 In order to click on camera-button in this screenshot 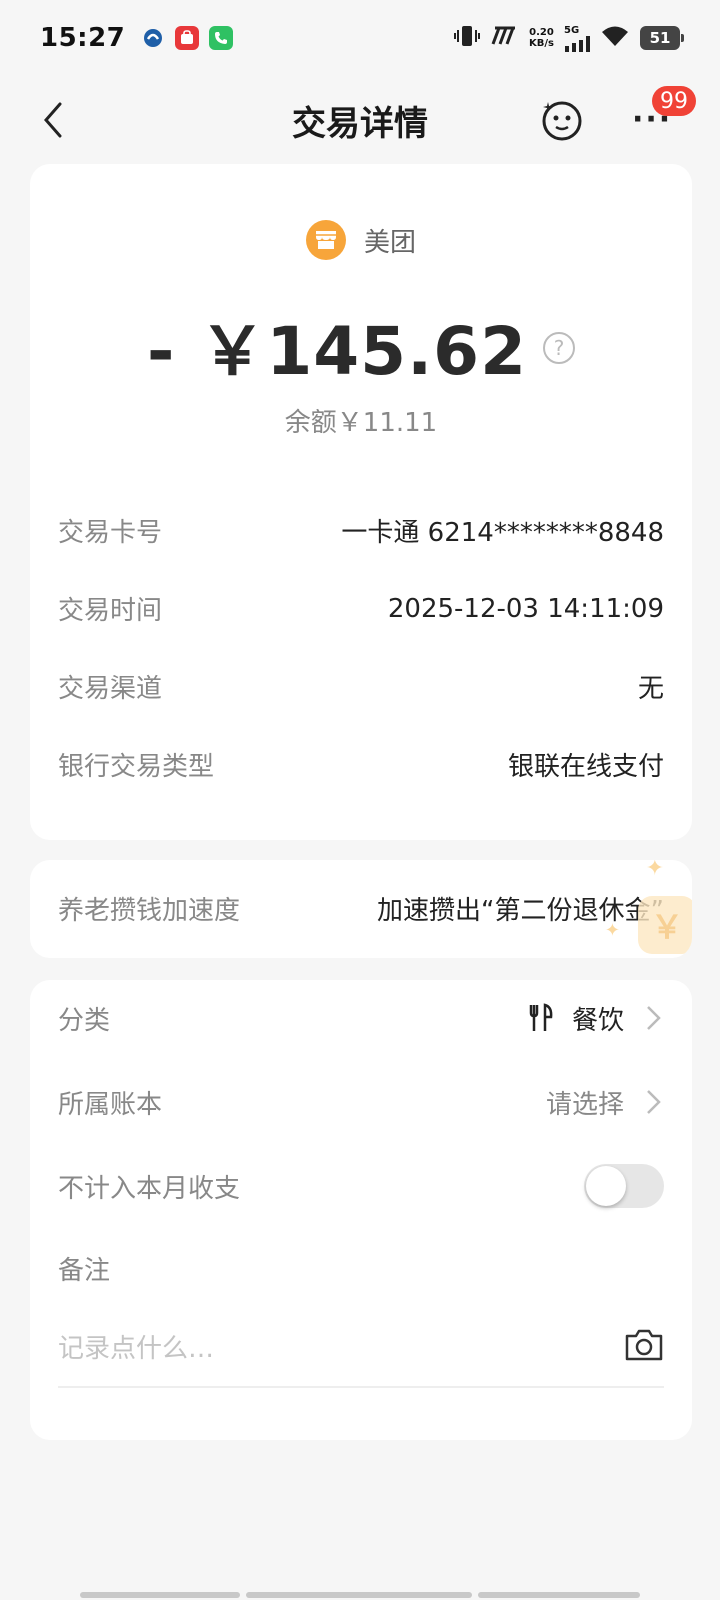, I will do `click(644, 1347)`.